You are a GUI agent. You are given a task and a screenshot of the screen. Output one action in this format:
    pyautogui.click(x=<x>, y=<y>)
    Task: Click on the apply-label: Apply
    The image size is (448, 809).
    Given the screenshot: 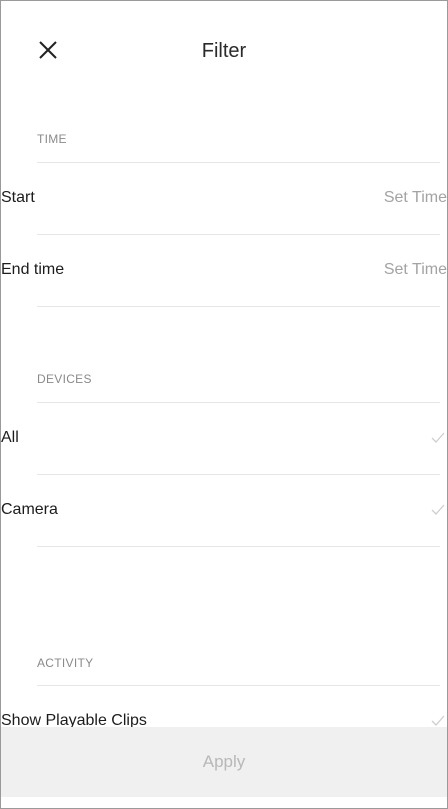 What is the action you would take?
    pyautogui.click(x=224, y=761)
    